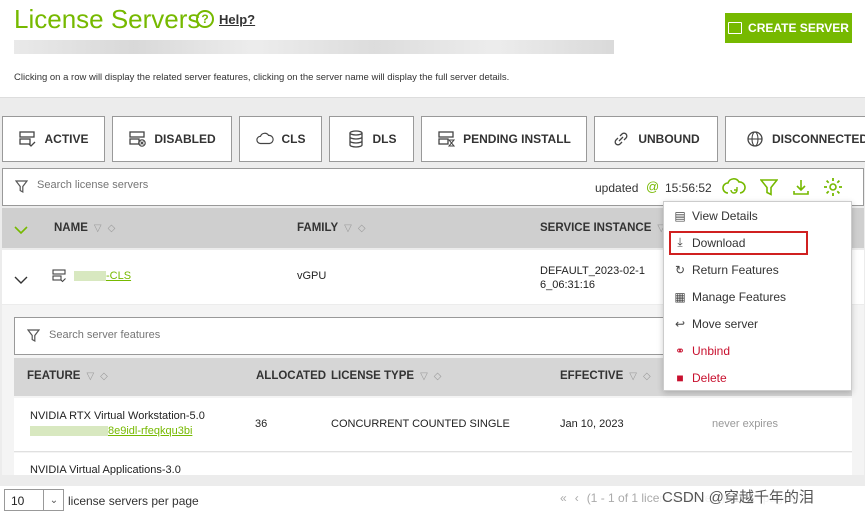 Image resolution: width=865 pixels, height=514 pixels. What do you see at coordinates (669, 139) in the screenshot?
I see `filter-unbound-label: UNBOUND` at bounding box center [669, 139].